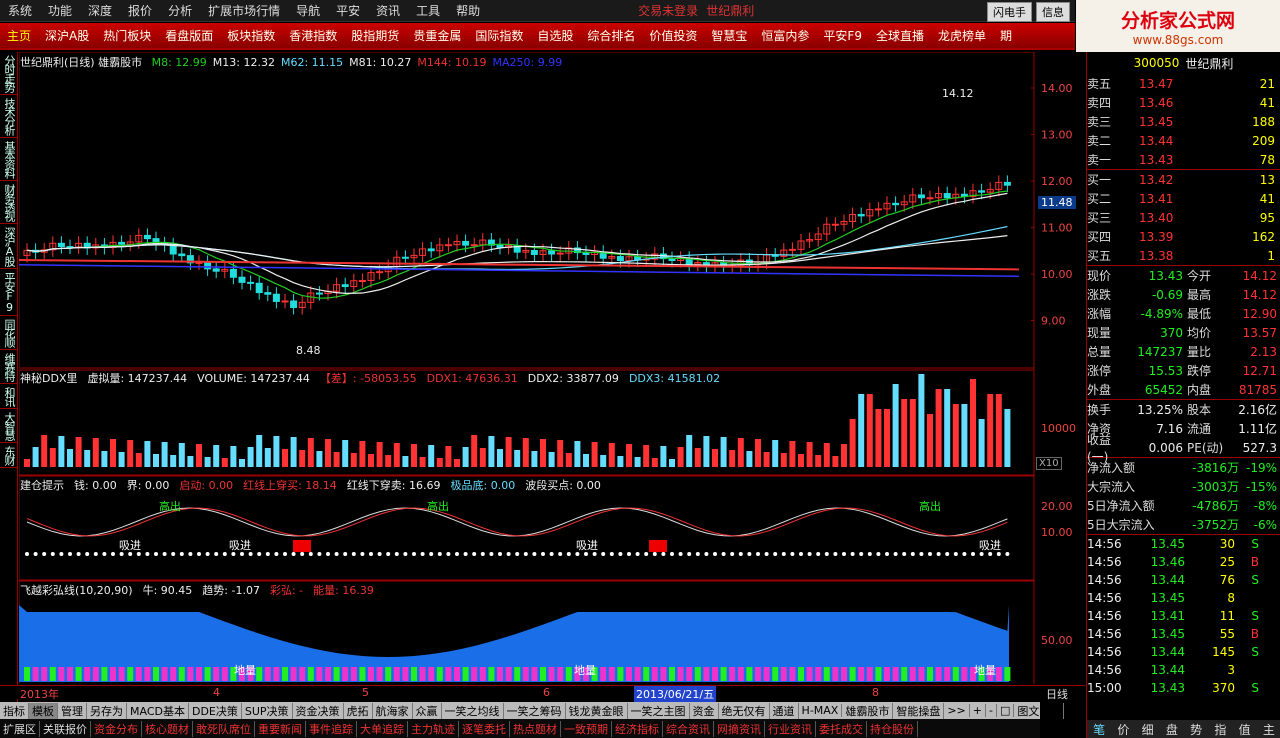 This screenshot has height=738, width=1280. Describe the element at coordinates (978, 710) in the screenshot. I see `indicator-tool: +` at that location.